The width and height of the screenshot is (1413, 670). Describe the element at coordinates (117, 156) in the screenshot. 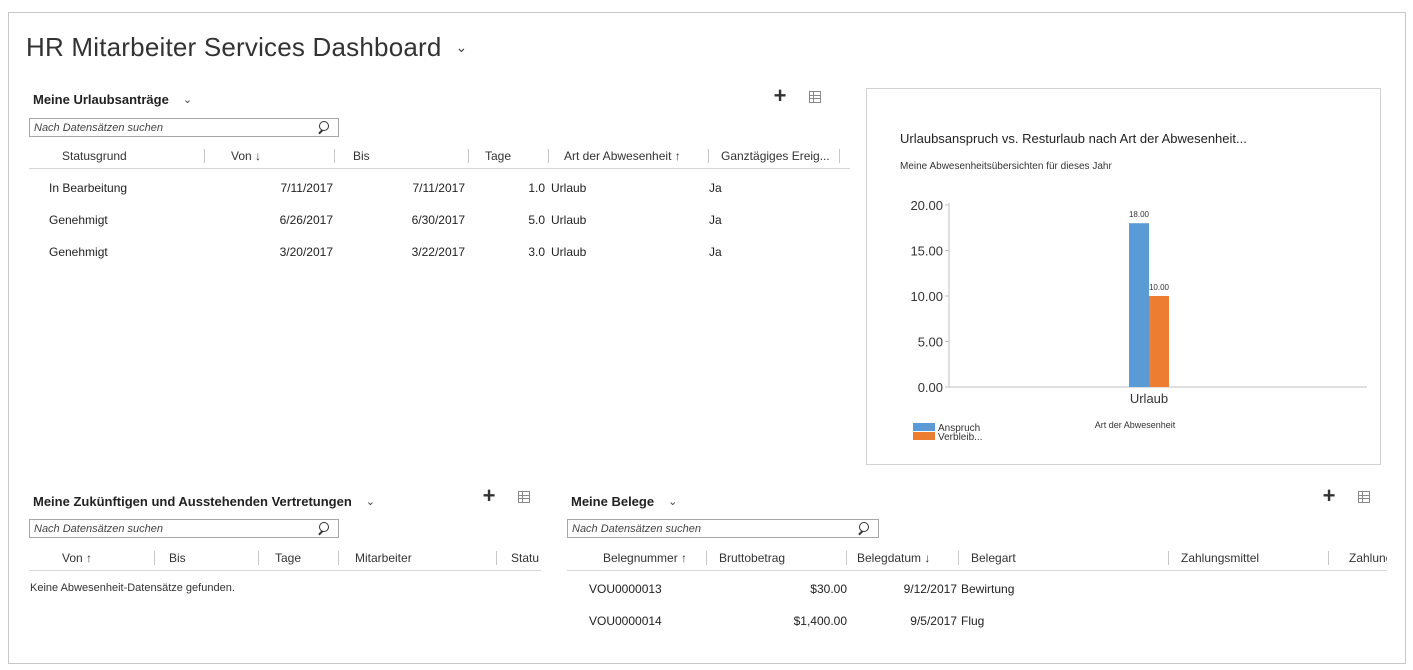

I see `column-header-statusgrund: Statusgrund` at that location.